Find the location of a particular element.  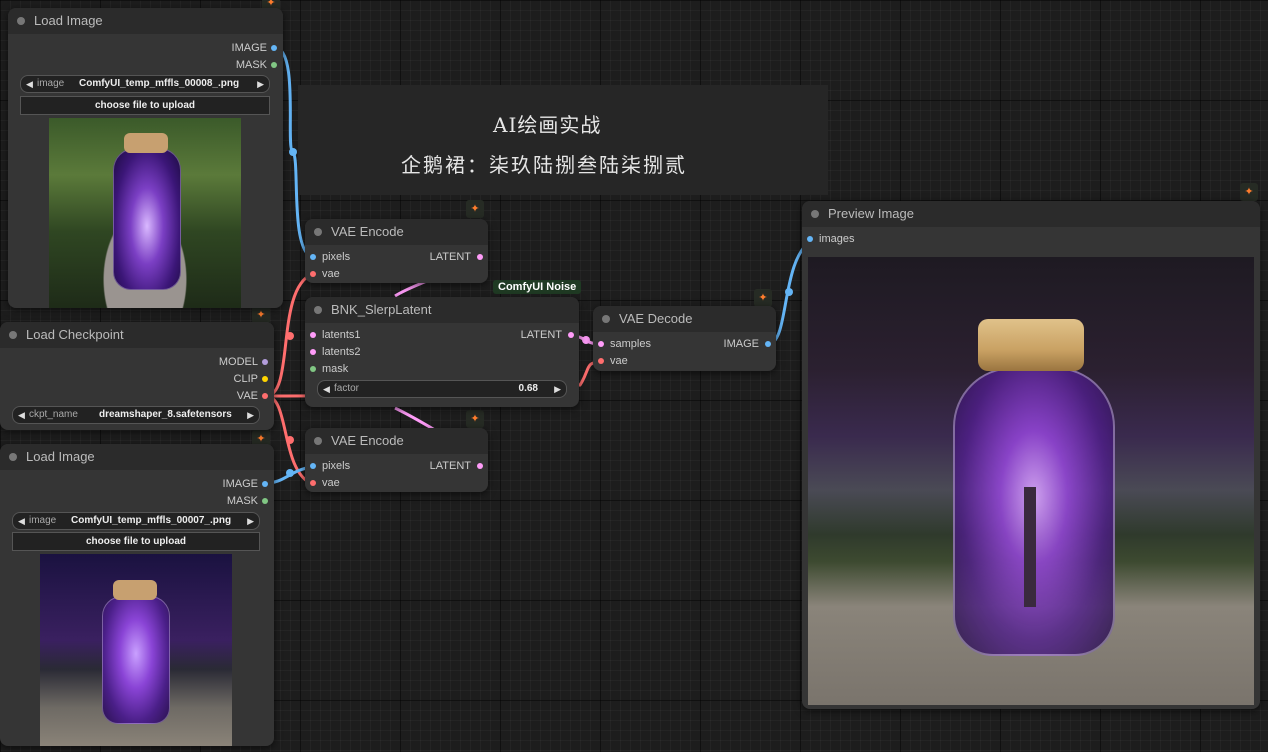

input-images-socket is located at coordinates (810, 239).